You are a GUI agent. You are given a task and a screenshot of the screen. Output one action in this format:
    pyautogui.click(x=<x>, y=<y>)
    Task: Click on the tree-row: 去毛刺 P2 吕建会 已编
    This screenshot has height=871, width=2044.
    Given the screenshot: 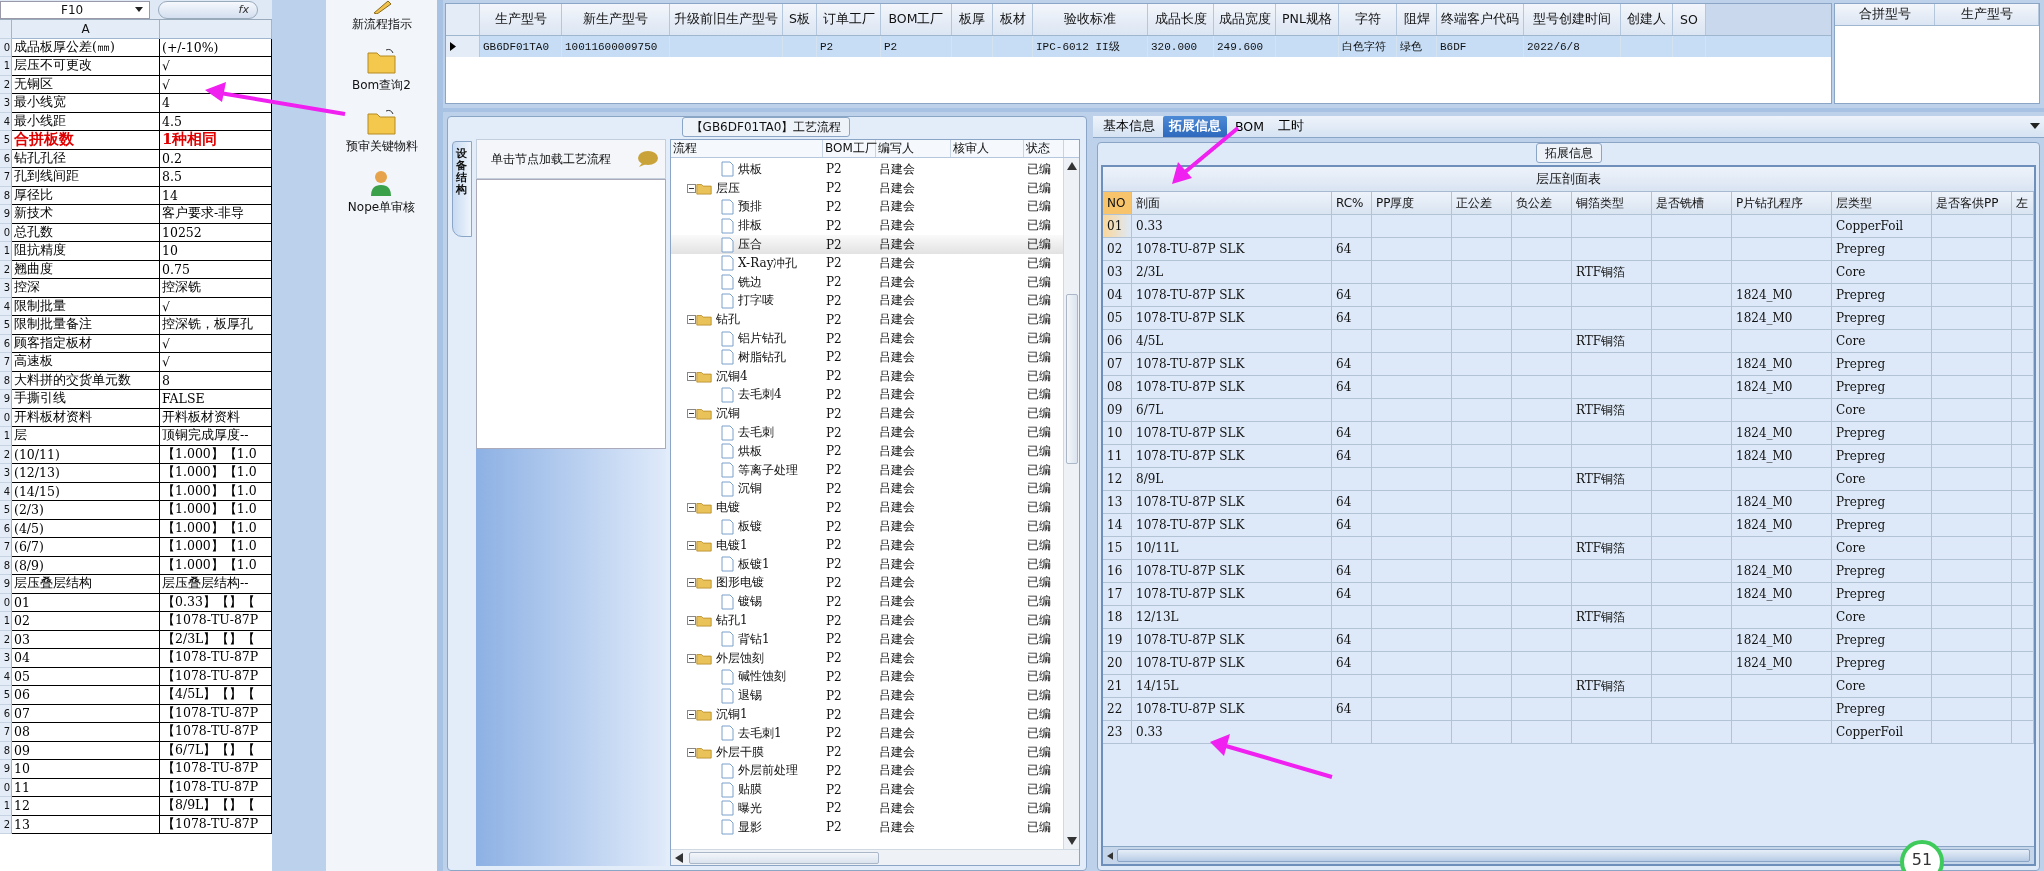 What is the action you would take?
    pyautogui.click(x=867, y=432)
    